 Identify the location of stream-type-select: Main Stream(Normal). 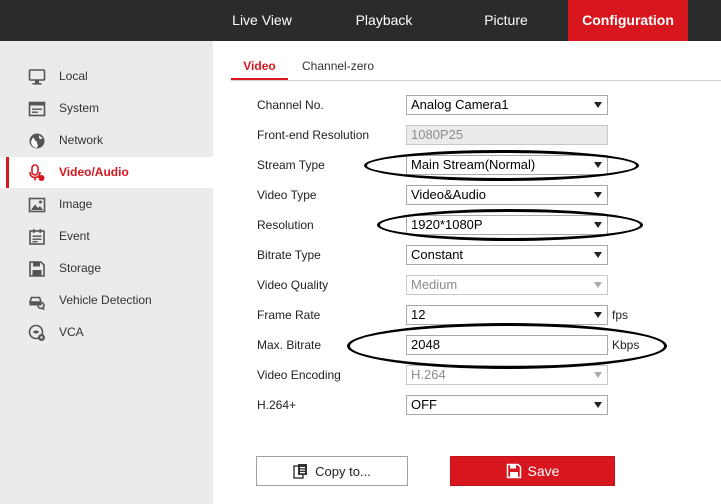
(507, 165).